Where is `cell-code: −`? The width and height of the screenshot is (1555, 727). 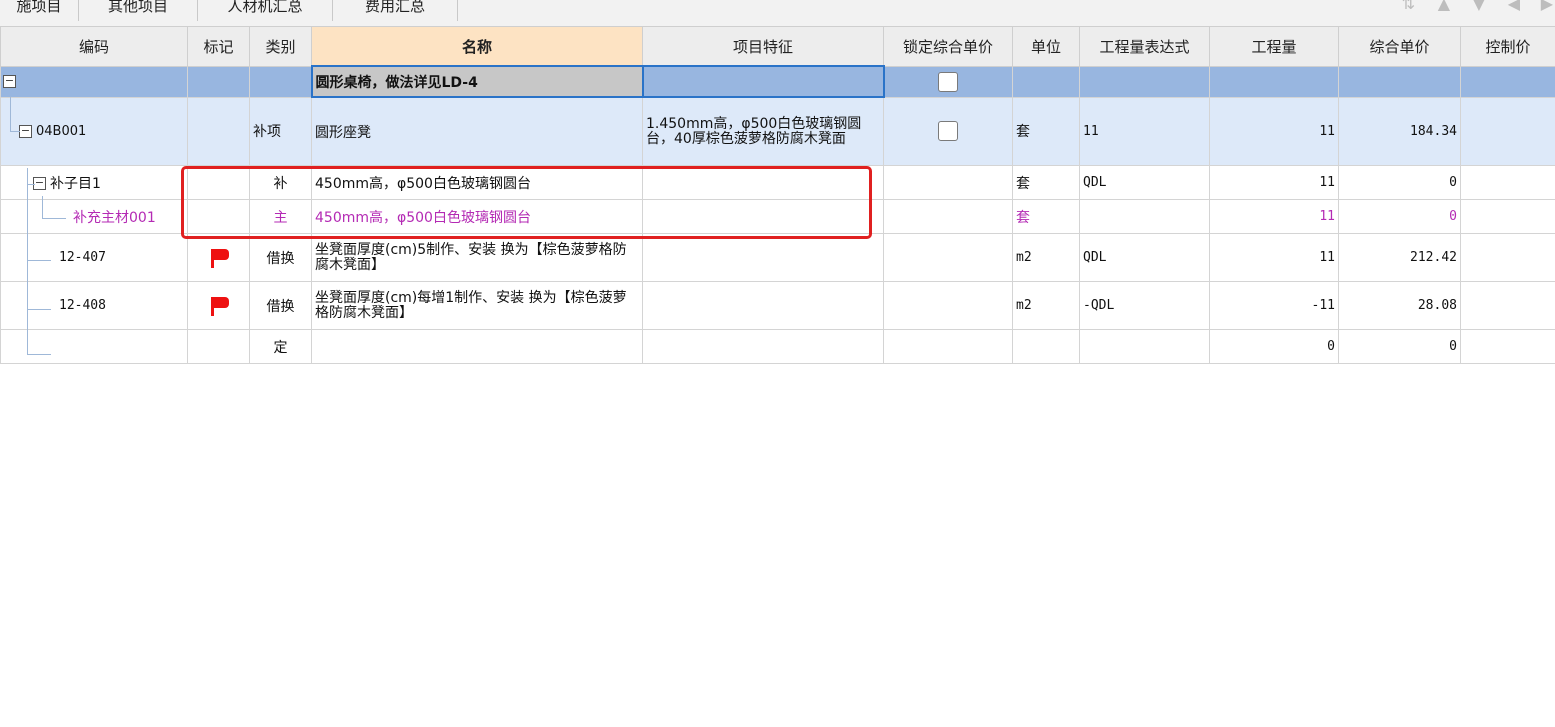 cell-code: − is located at coordinates (94, 81).